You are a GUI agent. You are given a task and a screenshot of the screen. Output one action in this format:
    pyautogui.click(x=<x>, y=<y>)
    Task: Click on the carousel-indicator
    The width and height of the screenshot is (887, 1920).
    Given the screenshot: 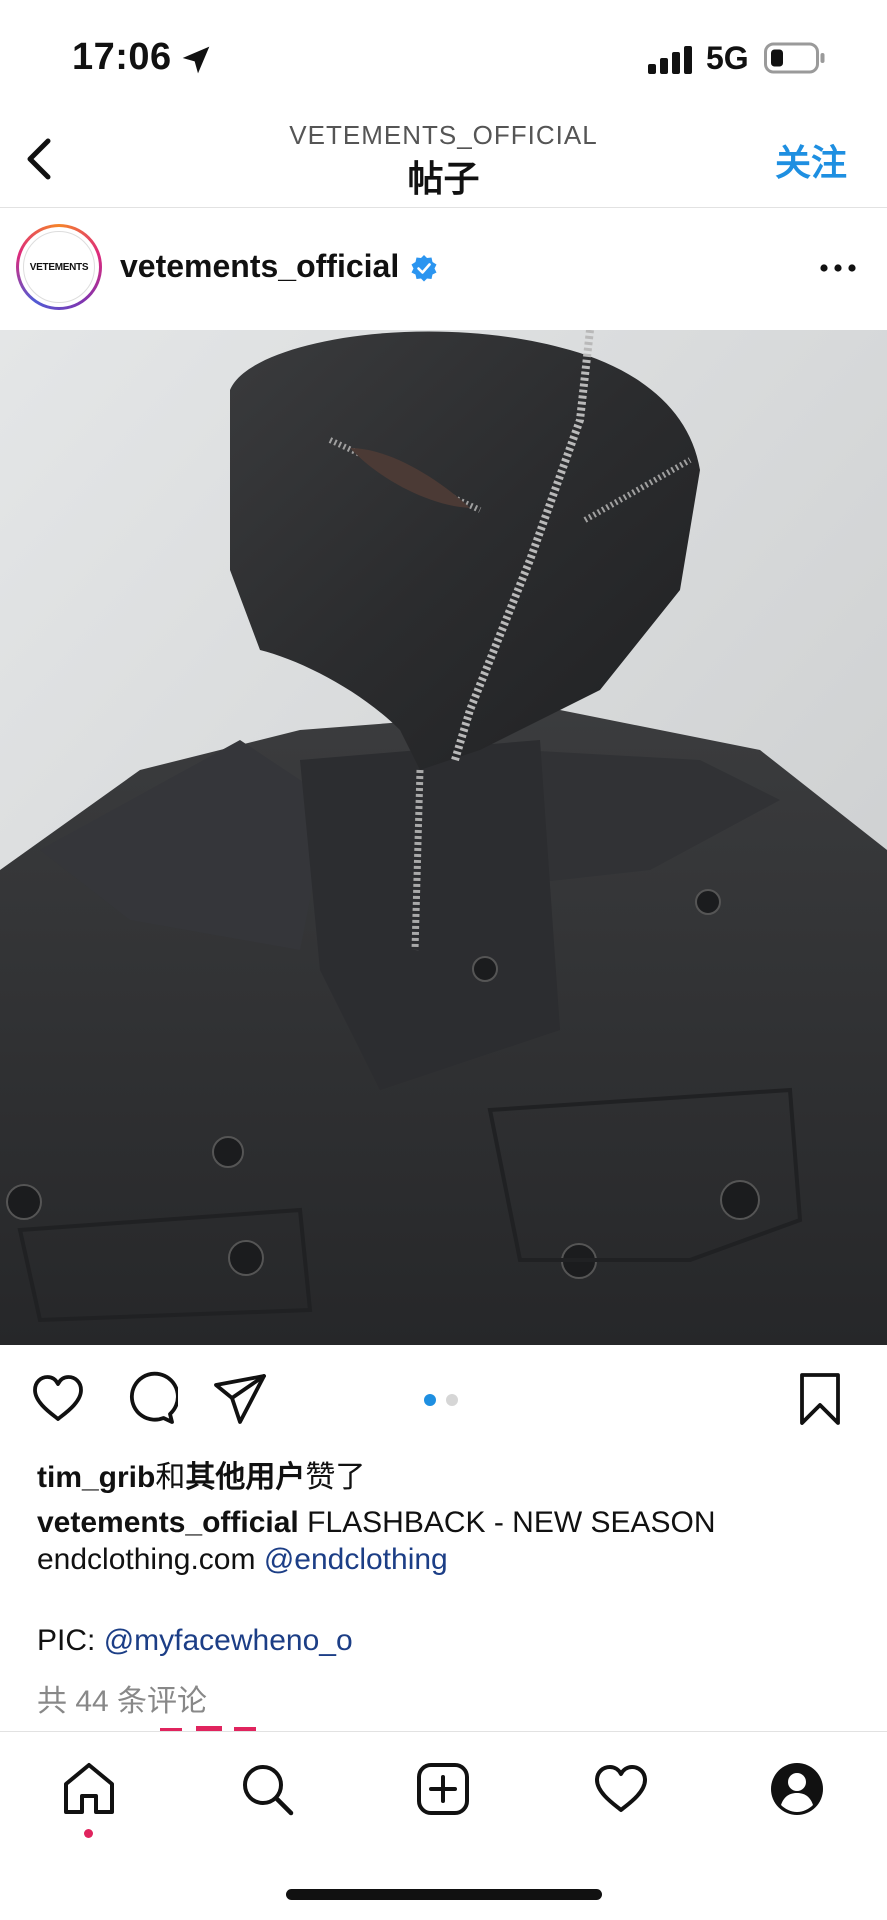 What is the action you would take?
    pyautogui.click(x=446, y=1402)
    